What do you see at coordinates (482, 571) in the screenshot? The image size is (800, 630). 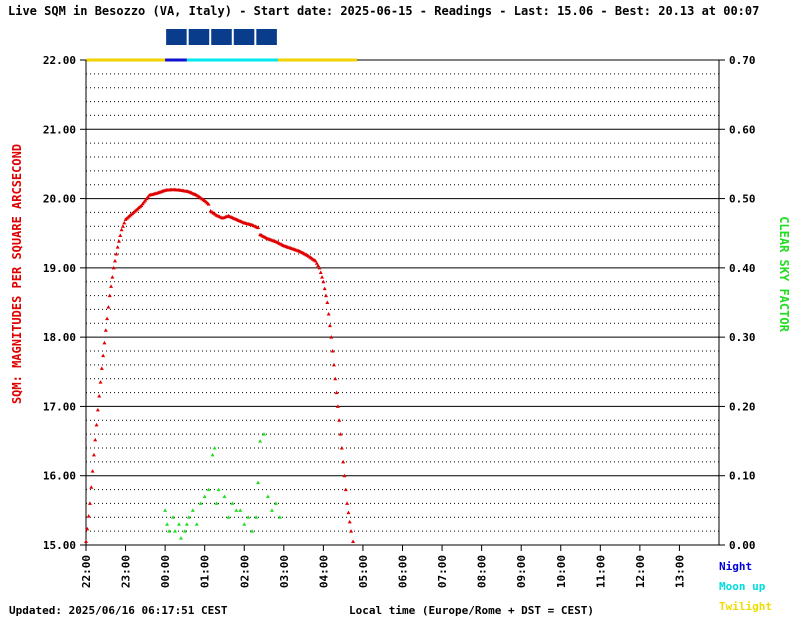 I see `x-tick-label: 08:00` at bounding box center [482, 571].